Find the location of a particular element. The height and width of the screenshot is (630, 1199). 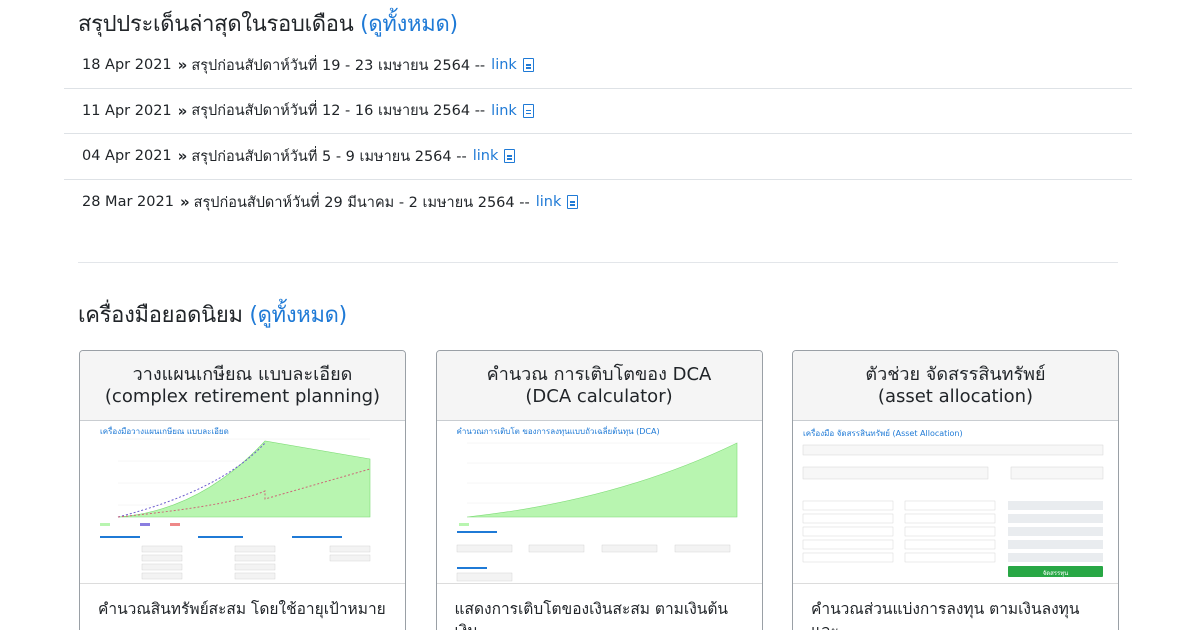

card-title-th: คำนวณ การเติบโตของ DCA is located at coordinates (599, 374).